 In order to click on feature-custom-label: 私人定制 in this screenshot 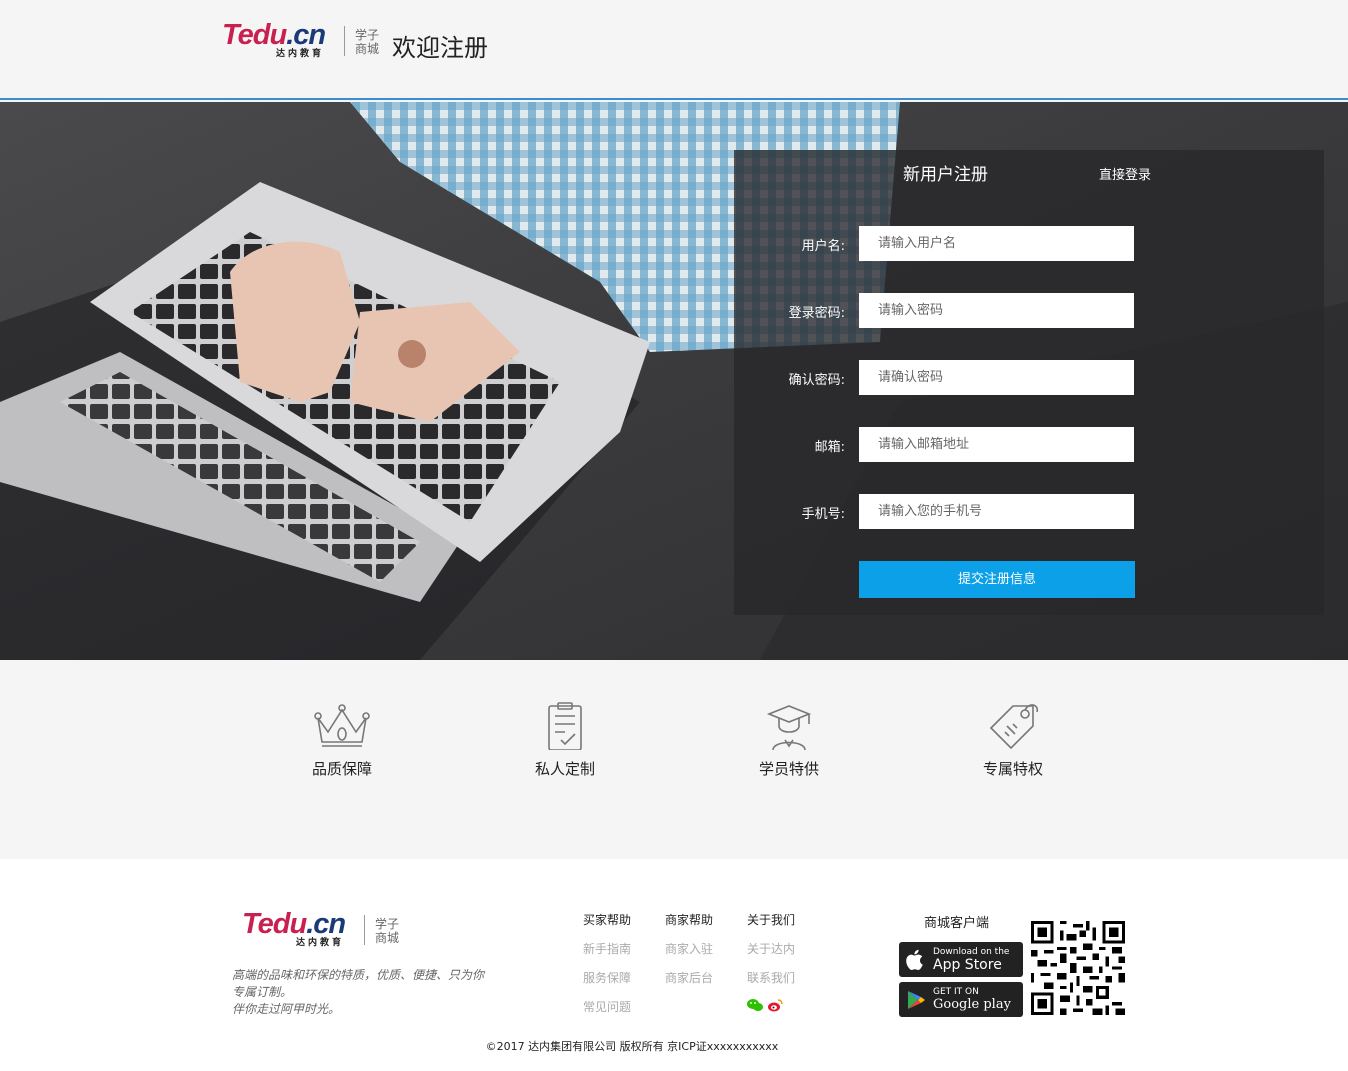, I will do `click(564, 769)`.